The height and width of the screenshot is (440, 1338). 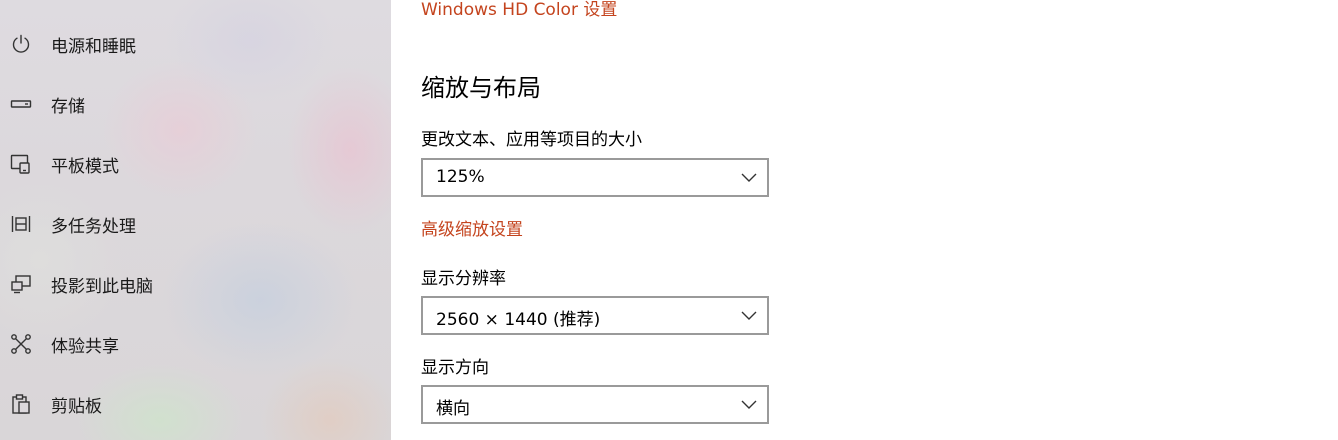 I want to click on advanced-scaling-link: 高级缩放设置, so click(x=472, y=227).